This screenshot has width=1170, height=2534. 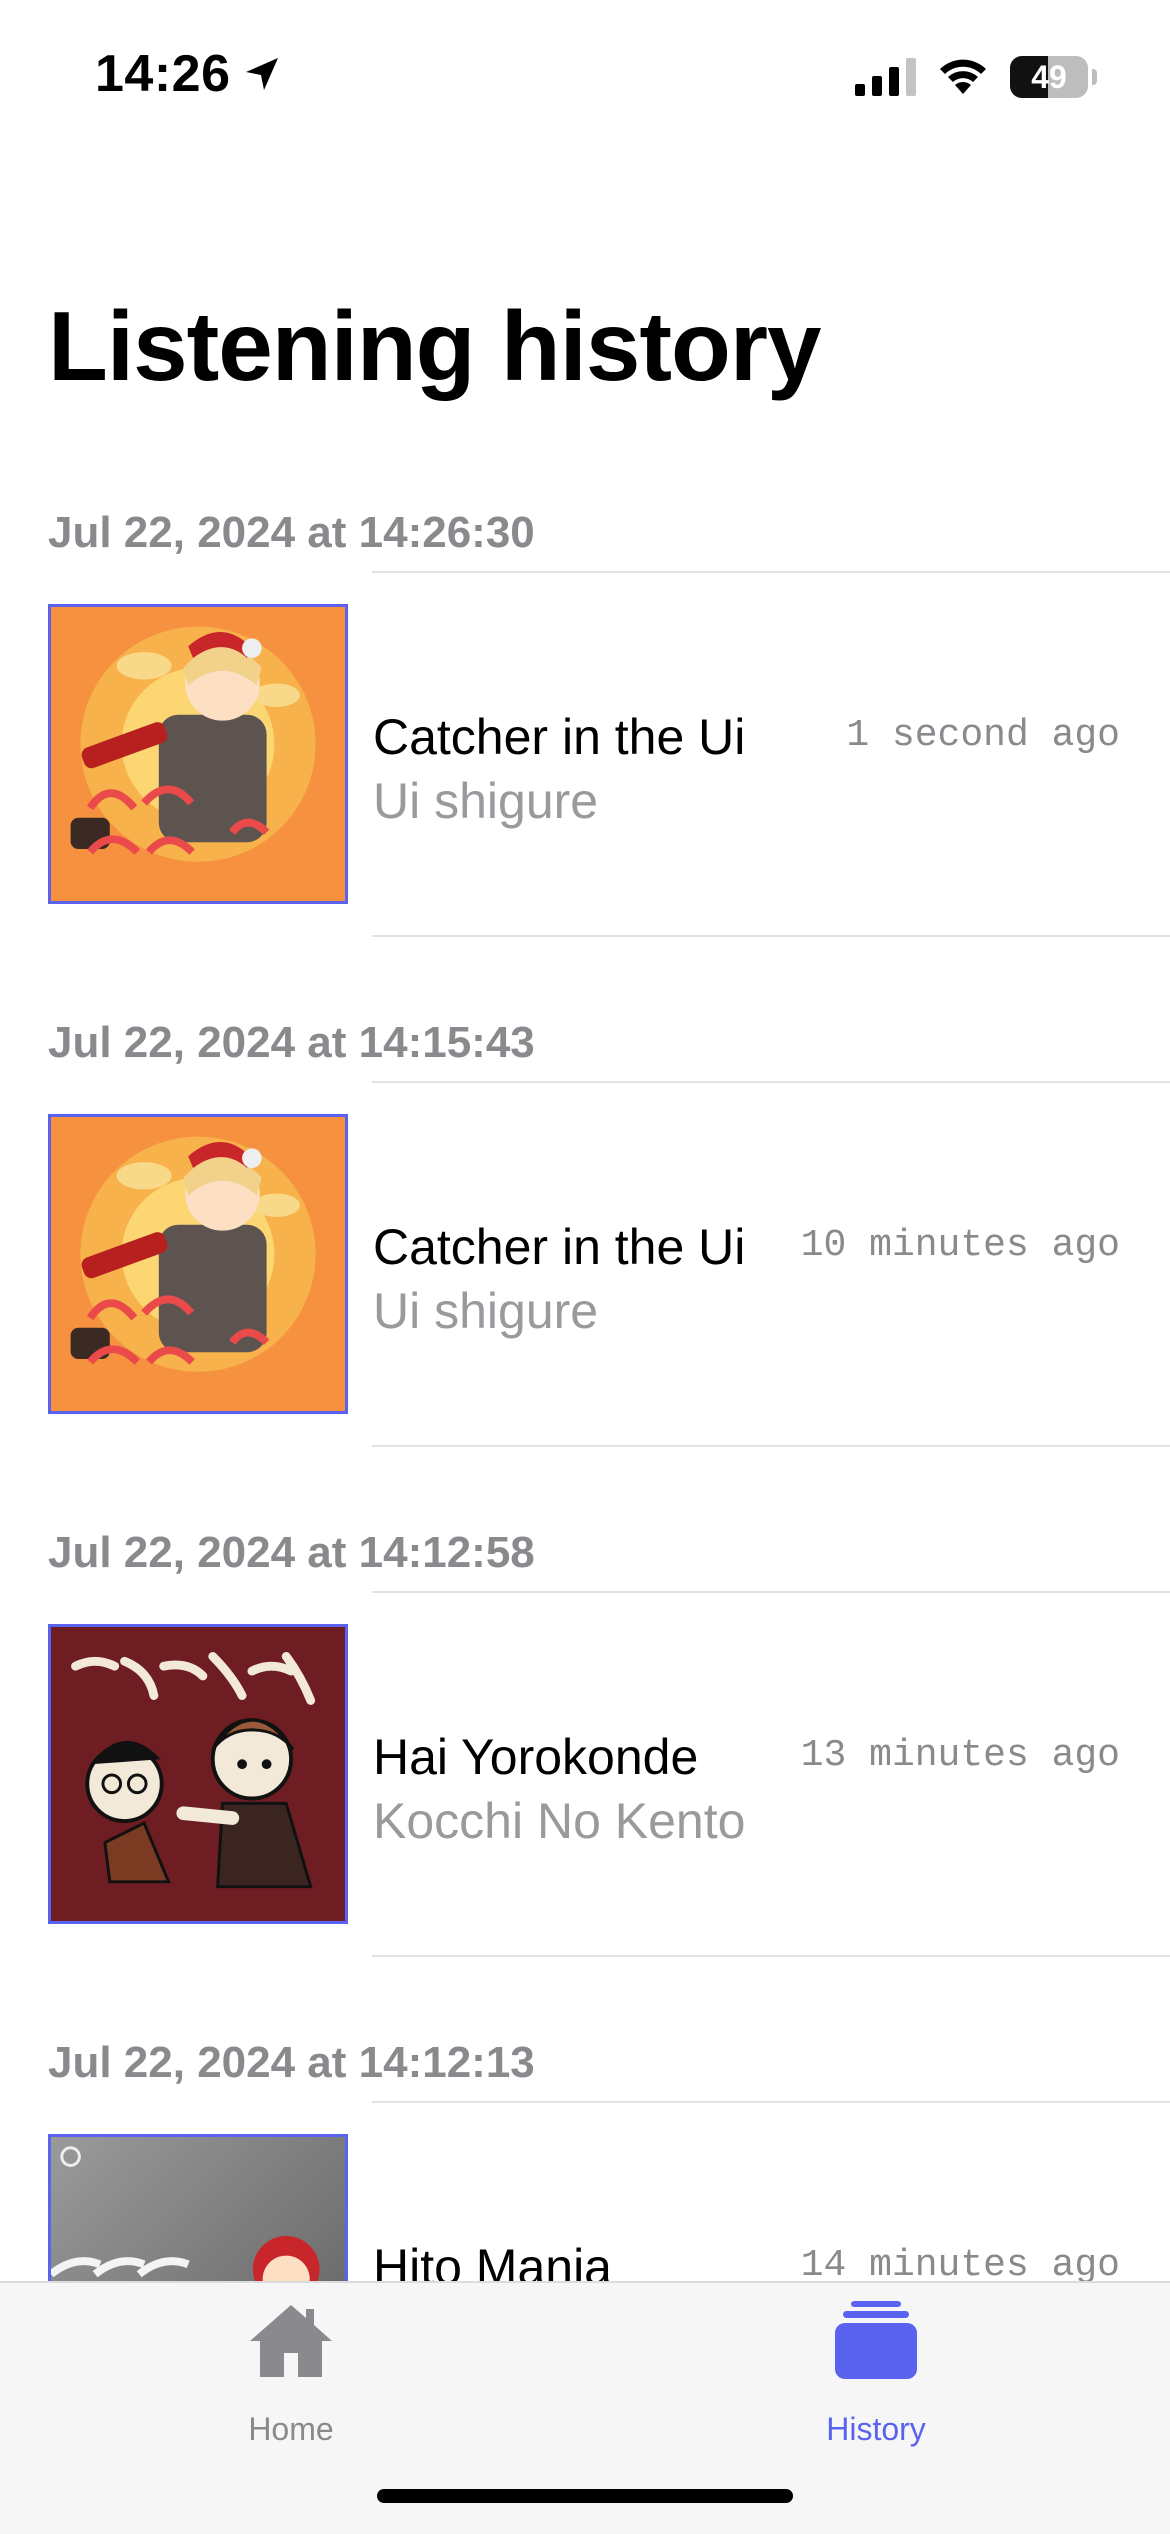 What do you see at coordinates (585, 75) in the screenshot?
I see `status-bar: 14:26 49` at bounding box center [585, 75].